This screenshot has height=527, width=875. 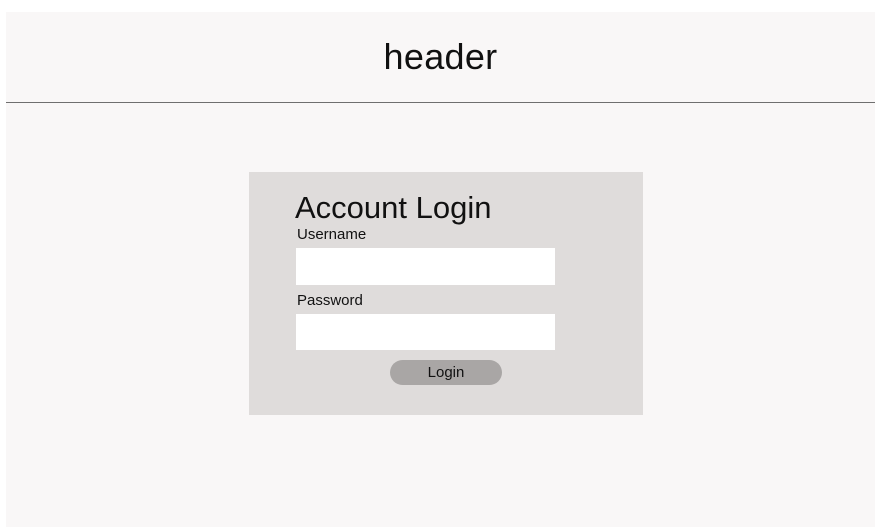 I want to click on login-button: Login, so click(x=446, y=372).